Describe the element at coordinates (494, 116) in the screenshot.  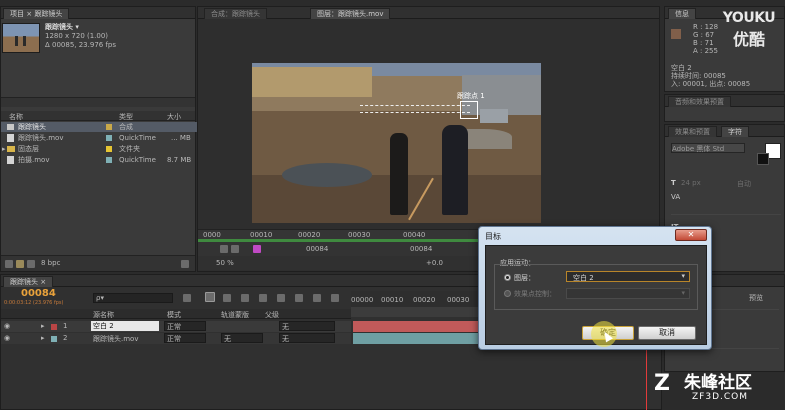
I see `container-shape` at that location.